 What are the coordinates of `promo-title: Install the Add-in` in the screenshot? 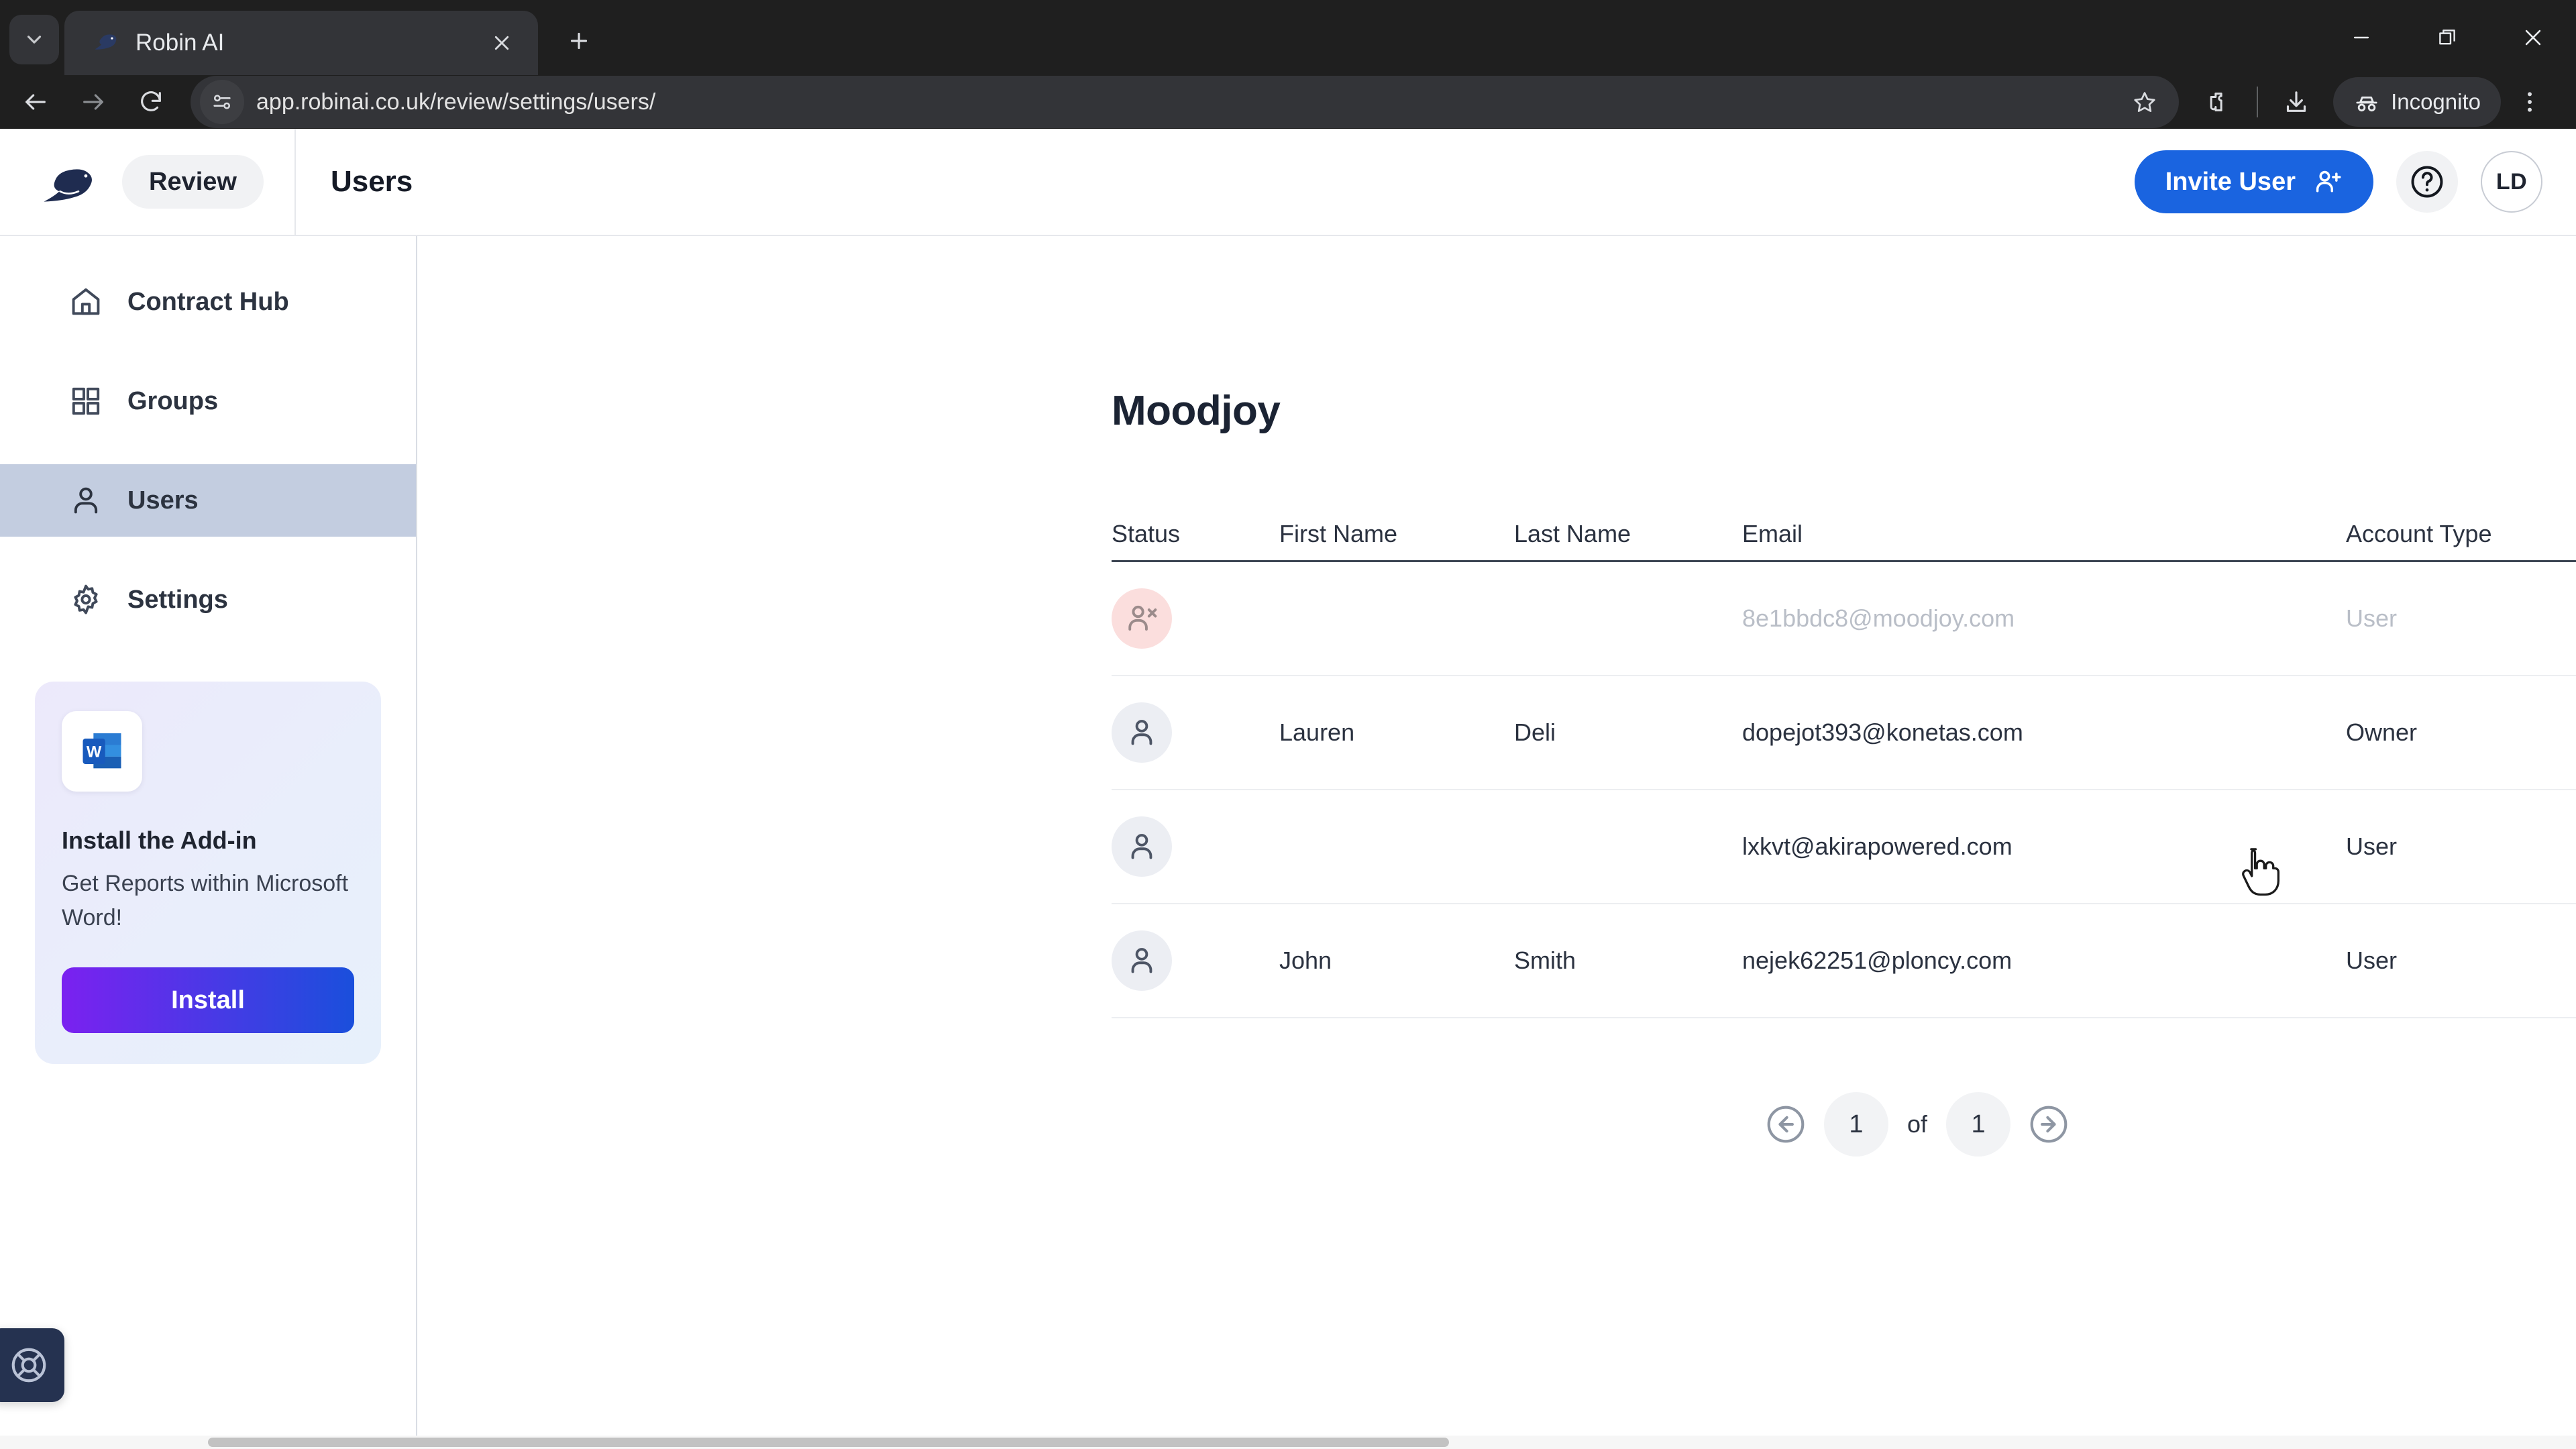 It's located at (159, 840).